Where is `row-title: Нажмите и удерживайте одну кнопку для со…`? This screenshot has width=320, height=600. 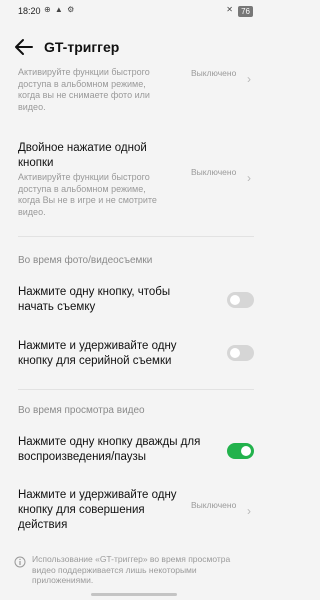
row-title: Нажмите и удерживайте одну кнопку для со… is located at coordinates (97, 510).